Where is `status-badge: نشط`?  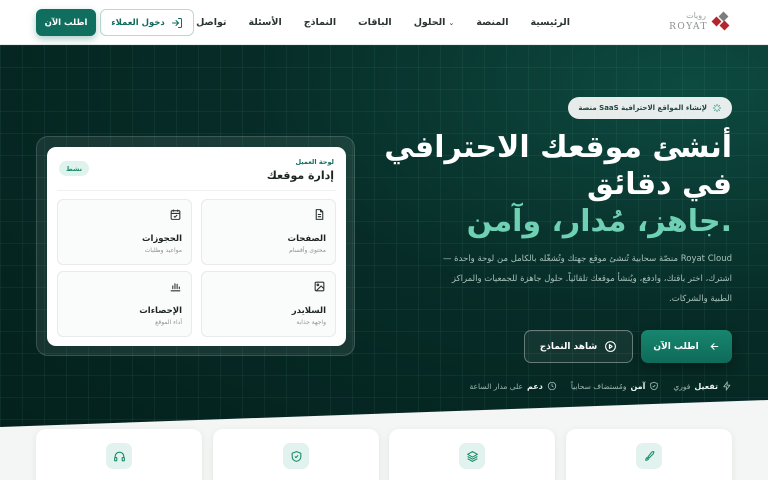 status-badge: نشط is located at coordinates (74, 168).